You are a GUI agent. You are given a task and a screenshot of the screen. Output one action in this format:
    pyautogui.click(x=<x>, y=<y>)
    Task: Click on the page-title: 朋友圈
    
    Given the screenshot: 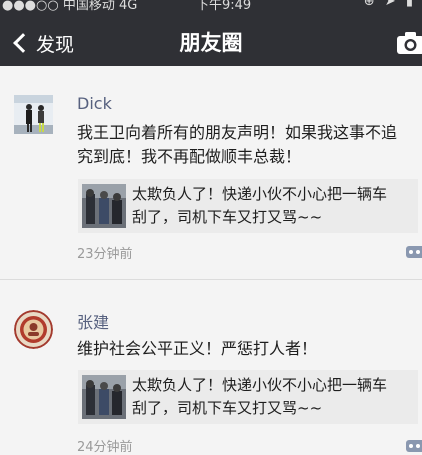 What is the action you would take?
    pyautogui.click(x=211, y=43)
    